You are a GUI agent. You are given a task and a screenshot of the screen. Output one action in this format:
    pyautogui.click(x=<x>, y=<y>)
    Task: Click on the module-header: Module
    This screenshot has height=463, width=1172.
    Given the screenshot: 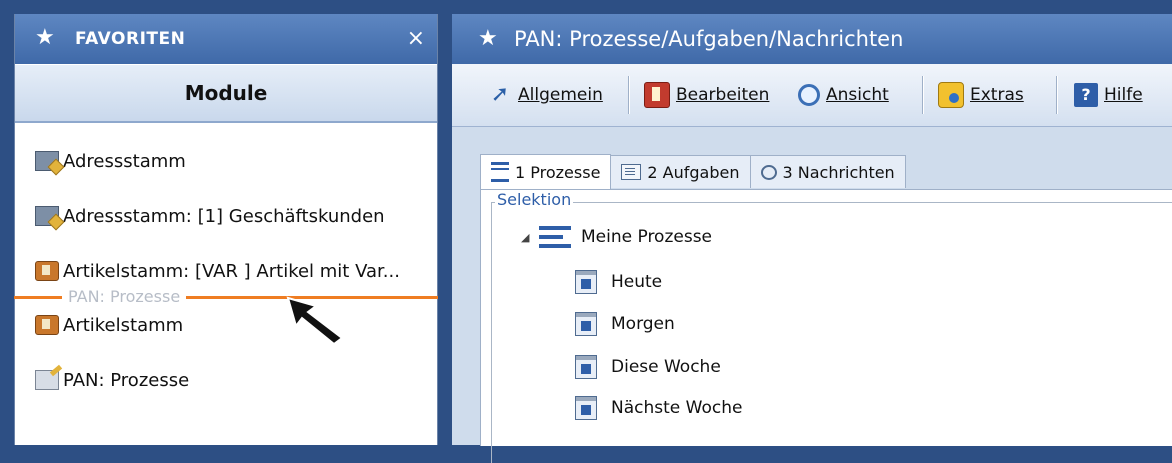 What is the action you would take?
    pyautogui.click(x=226, y=93)
    